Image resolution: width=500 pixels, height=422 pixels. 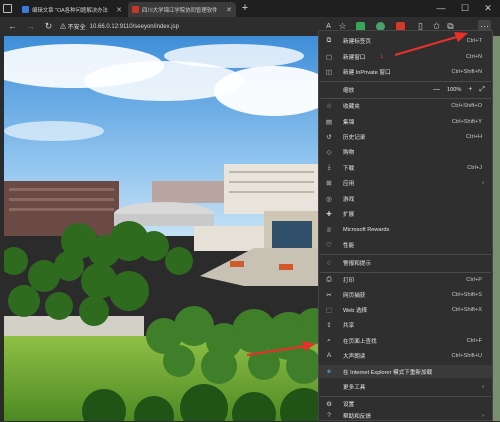 I want to click on menu-item-share: ⇪ 共享, so click(x=405, y=324).